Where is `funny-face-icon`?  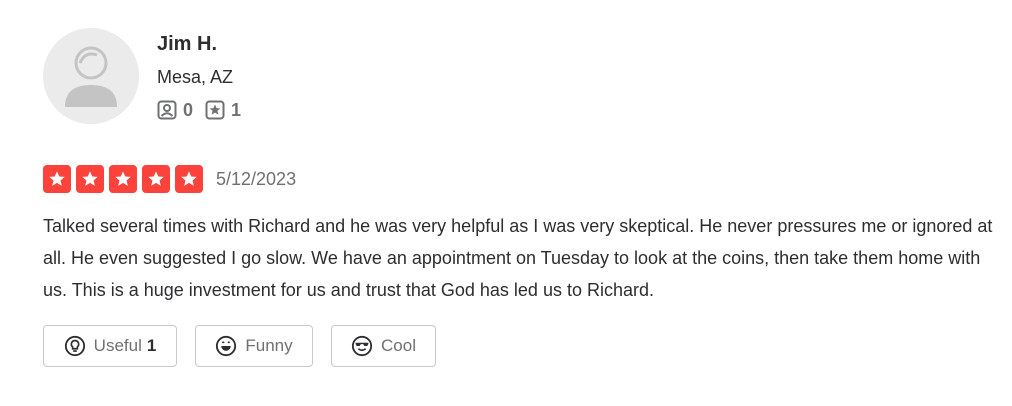 funny-face-icon is located at coordinates (226, 346).